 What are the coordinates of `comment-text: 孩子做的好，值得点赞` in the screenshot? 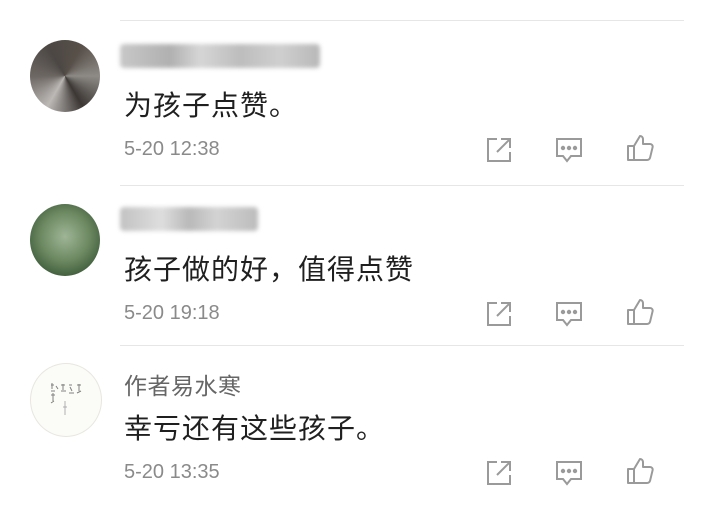 It's located at (269, 269).